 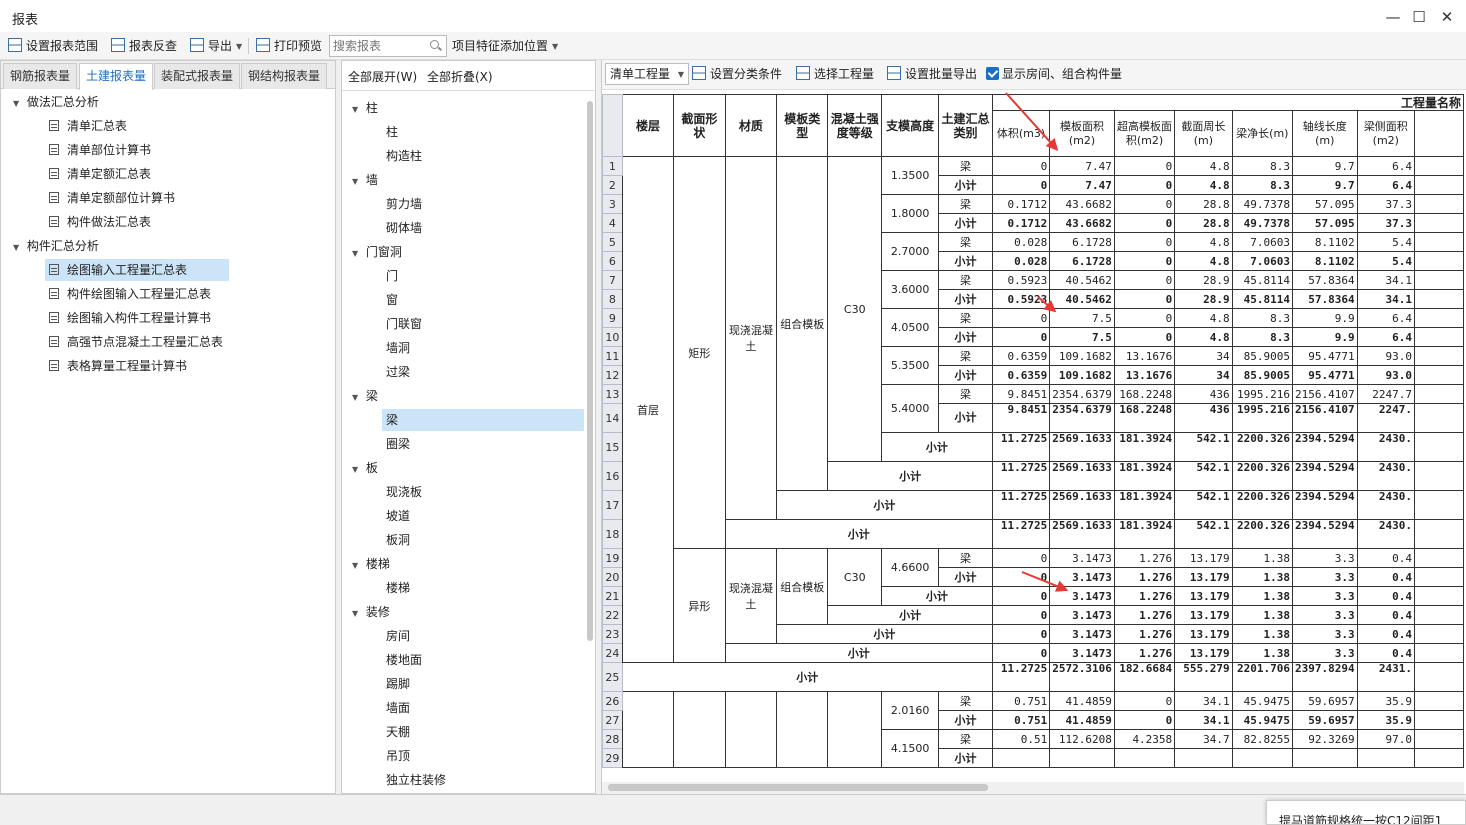 I want to click on report-reverse-button: 报表反查, so click(x=144, y=46).